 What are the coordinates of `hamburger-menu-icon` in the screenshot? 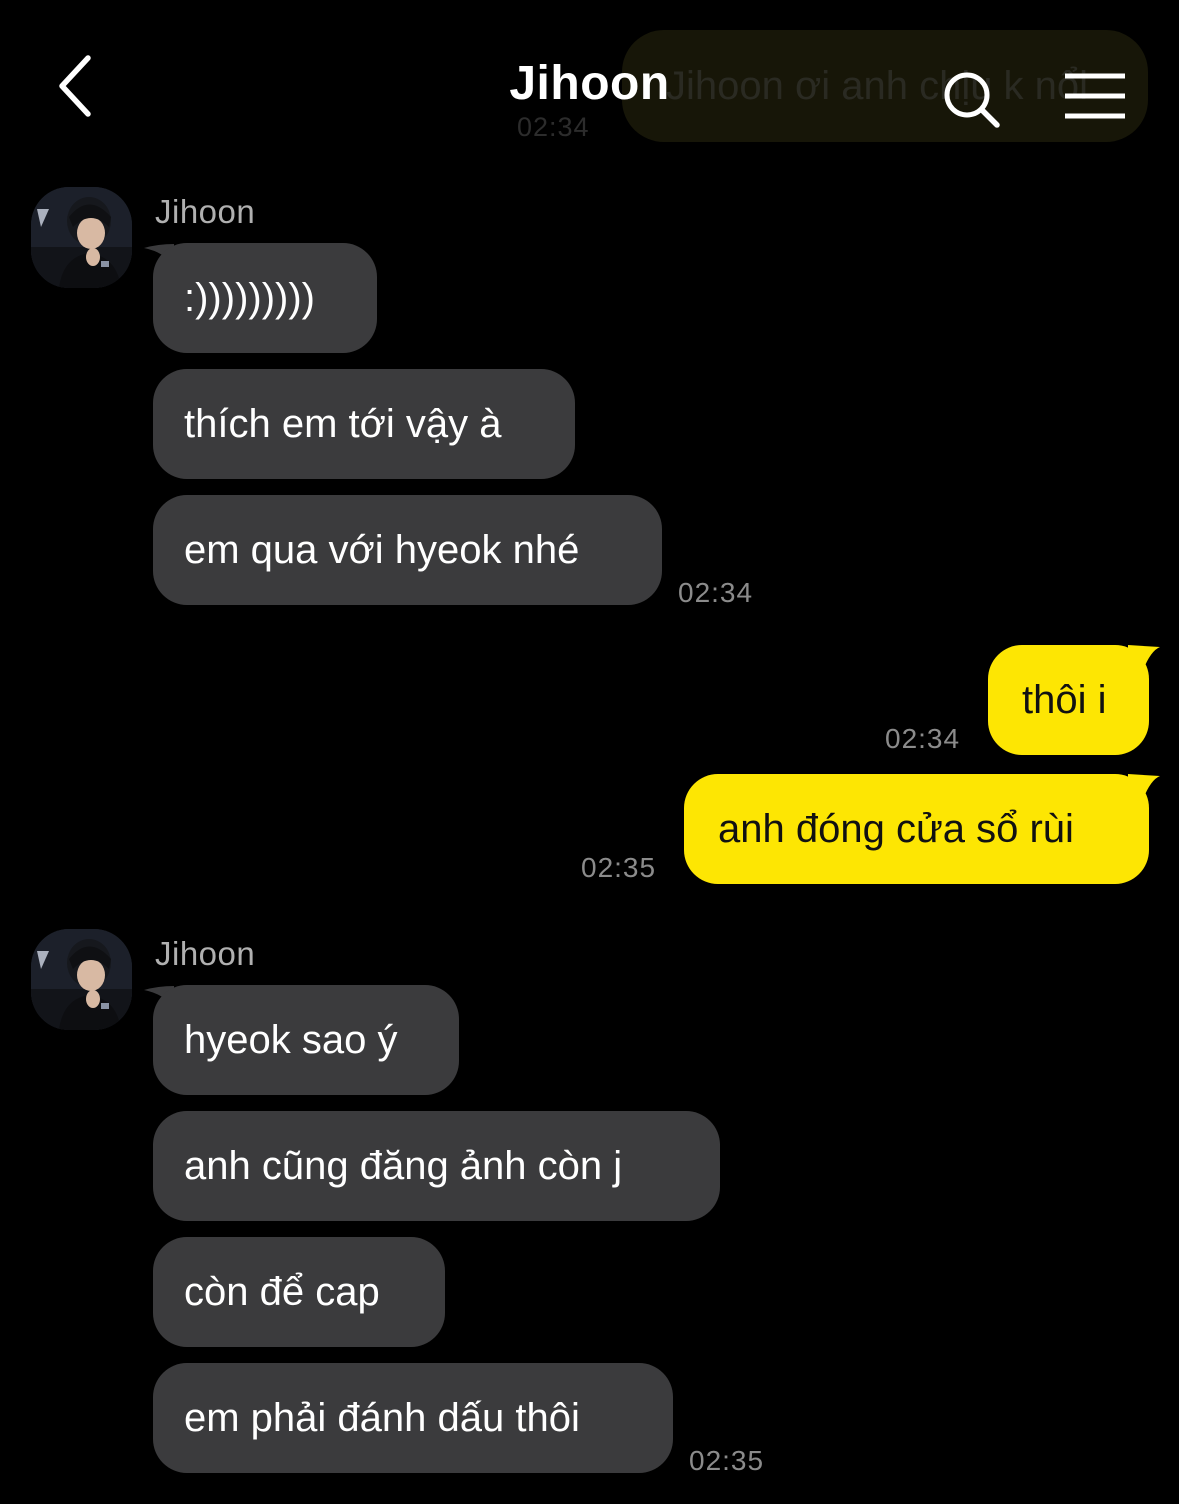 It's located at (1095, 96).